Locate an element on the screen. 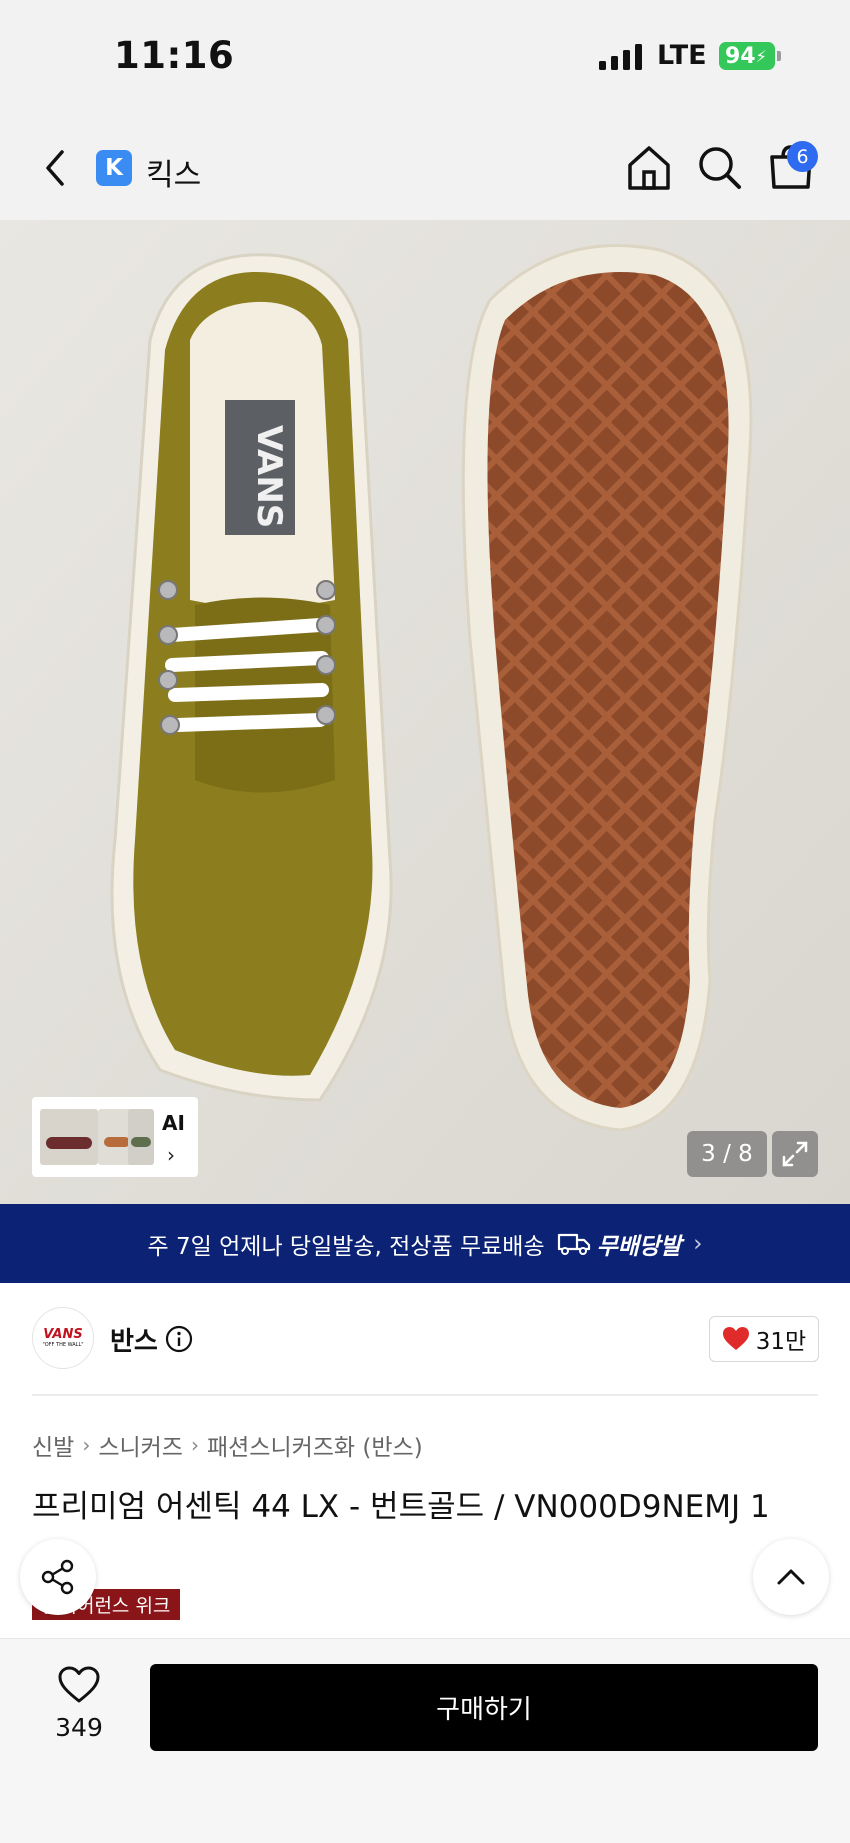  delivery-banner: 주 7일 언제나 당일발송, 전상품 무료배송 무배당발 › is located at coordinates (425, 1243).